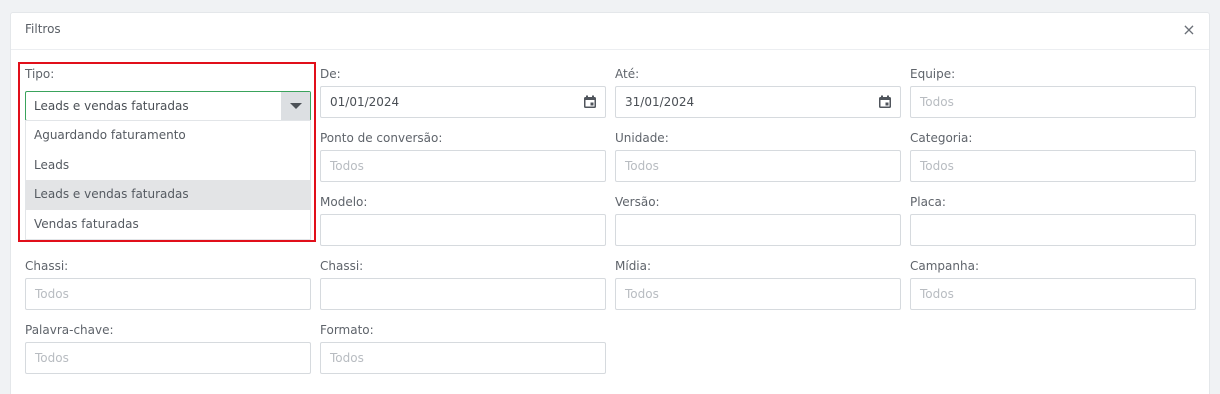 The width and height of the screenshot is (1220, 394). Describe the element at coordinates (944, 266) in the screenshot. I see `campanha-label: Campanha:` at that location.